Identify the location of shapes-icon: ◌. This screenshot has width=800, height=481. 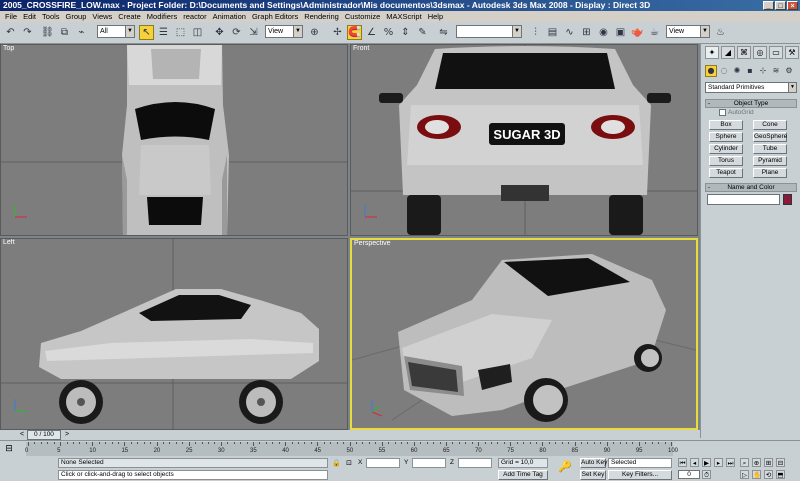
(724, 71).